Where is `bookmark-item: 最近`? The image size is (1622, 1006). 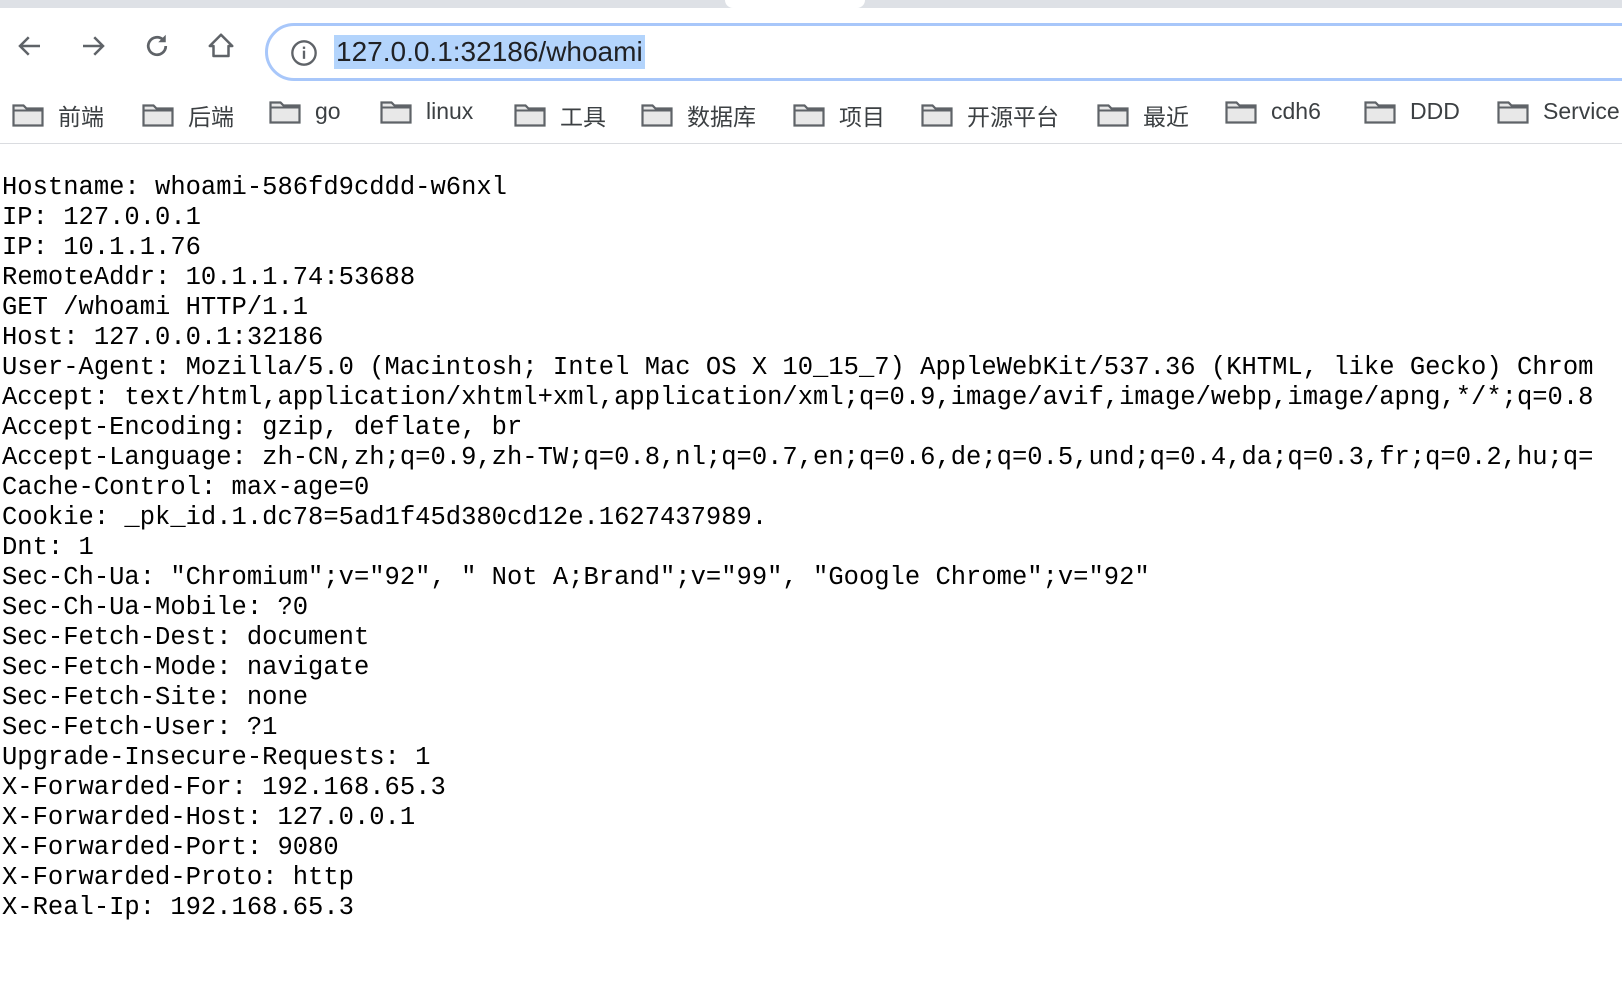
bookmark-item: 最近 is located at coordinates (1143, 115).